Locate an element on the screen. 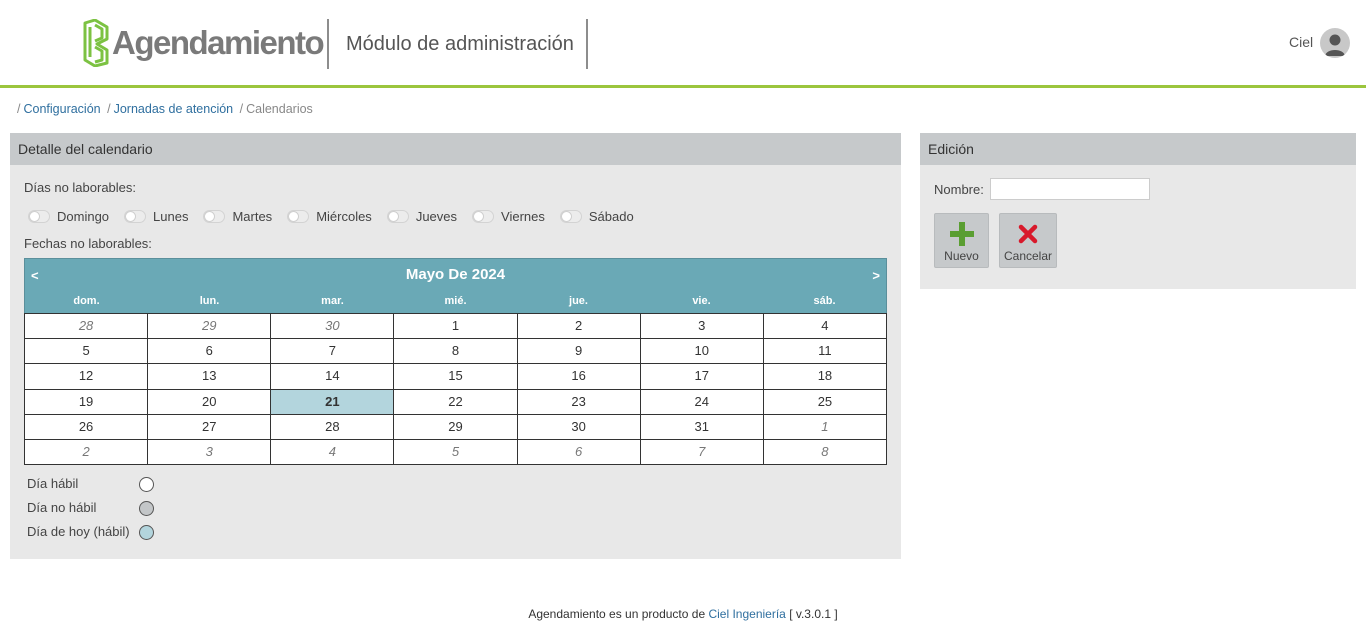 The width and height of the screenshot is (1366, 627). nombre-label: Nombre: is located at coordinates (959, 189).